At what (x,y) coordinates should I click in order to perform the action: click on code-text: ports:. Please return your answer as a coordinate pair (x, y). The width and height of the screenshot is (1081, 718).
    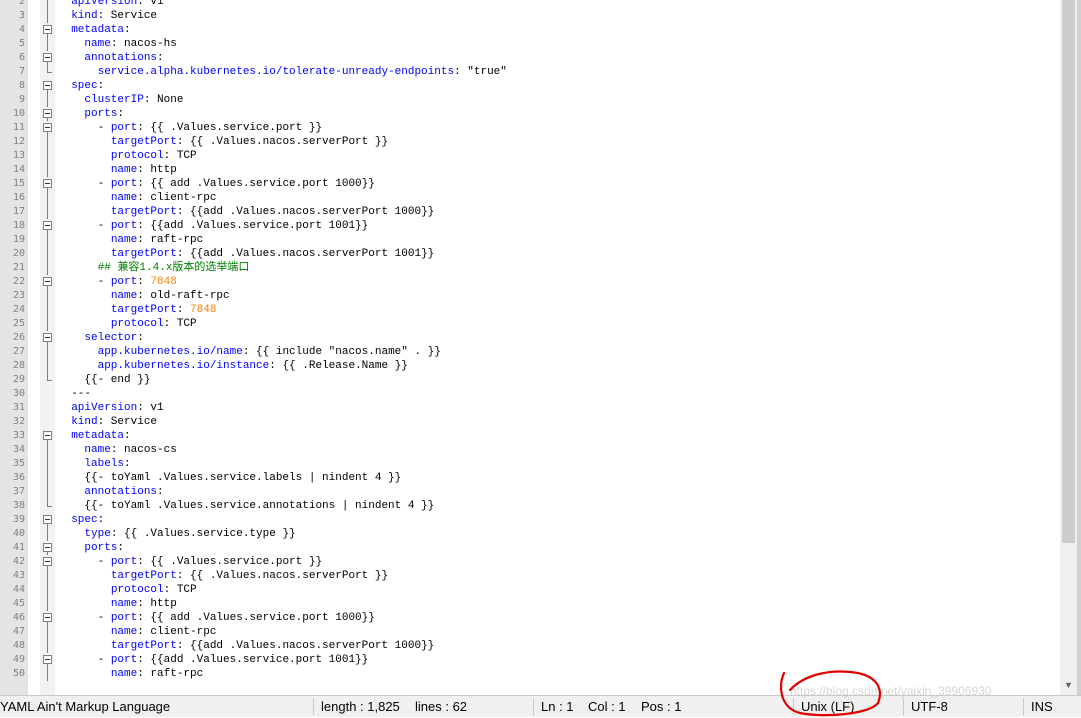
    Looking at the image, I should click on (91, 548).